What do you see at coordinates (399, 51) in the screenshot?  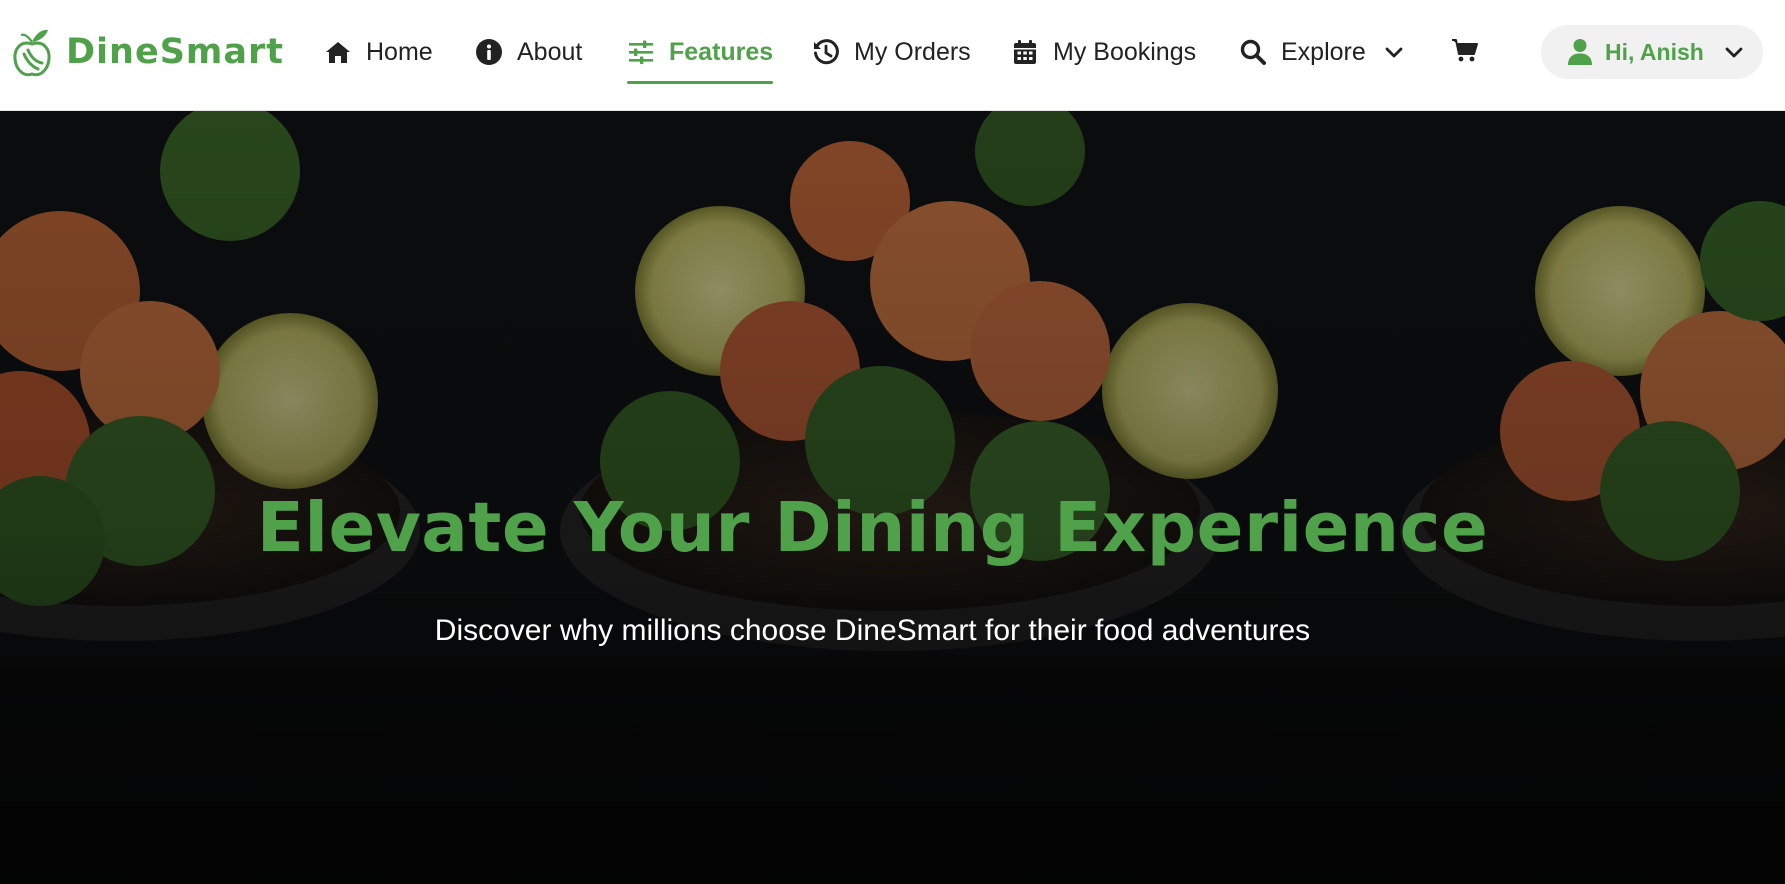 I see `nav-label-home: Home` at bounding box center [399, 51].